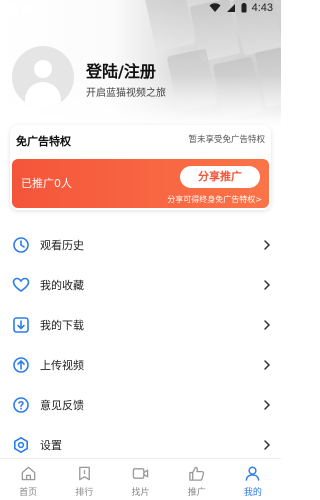  Describe the element at coordinates (21, 365) in the screenshot. I see `upload-icon` at that location.